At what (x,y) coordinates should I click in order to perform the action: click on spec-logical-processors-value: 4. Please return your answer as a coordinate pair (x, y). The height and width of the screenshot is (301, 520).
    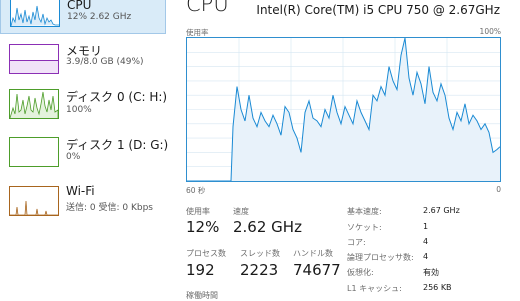
    Looking at the image, I should click on (426, 256).